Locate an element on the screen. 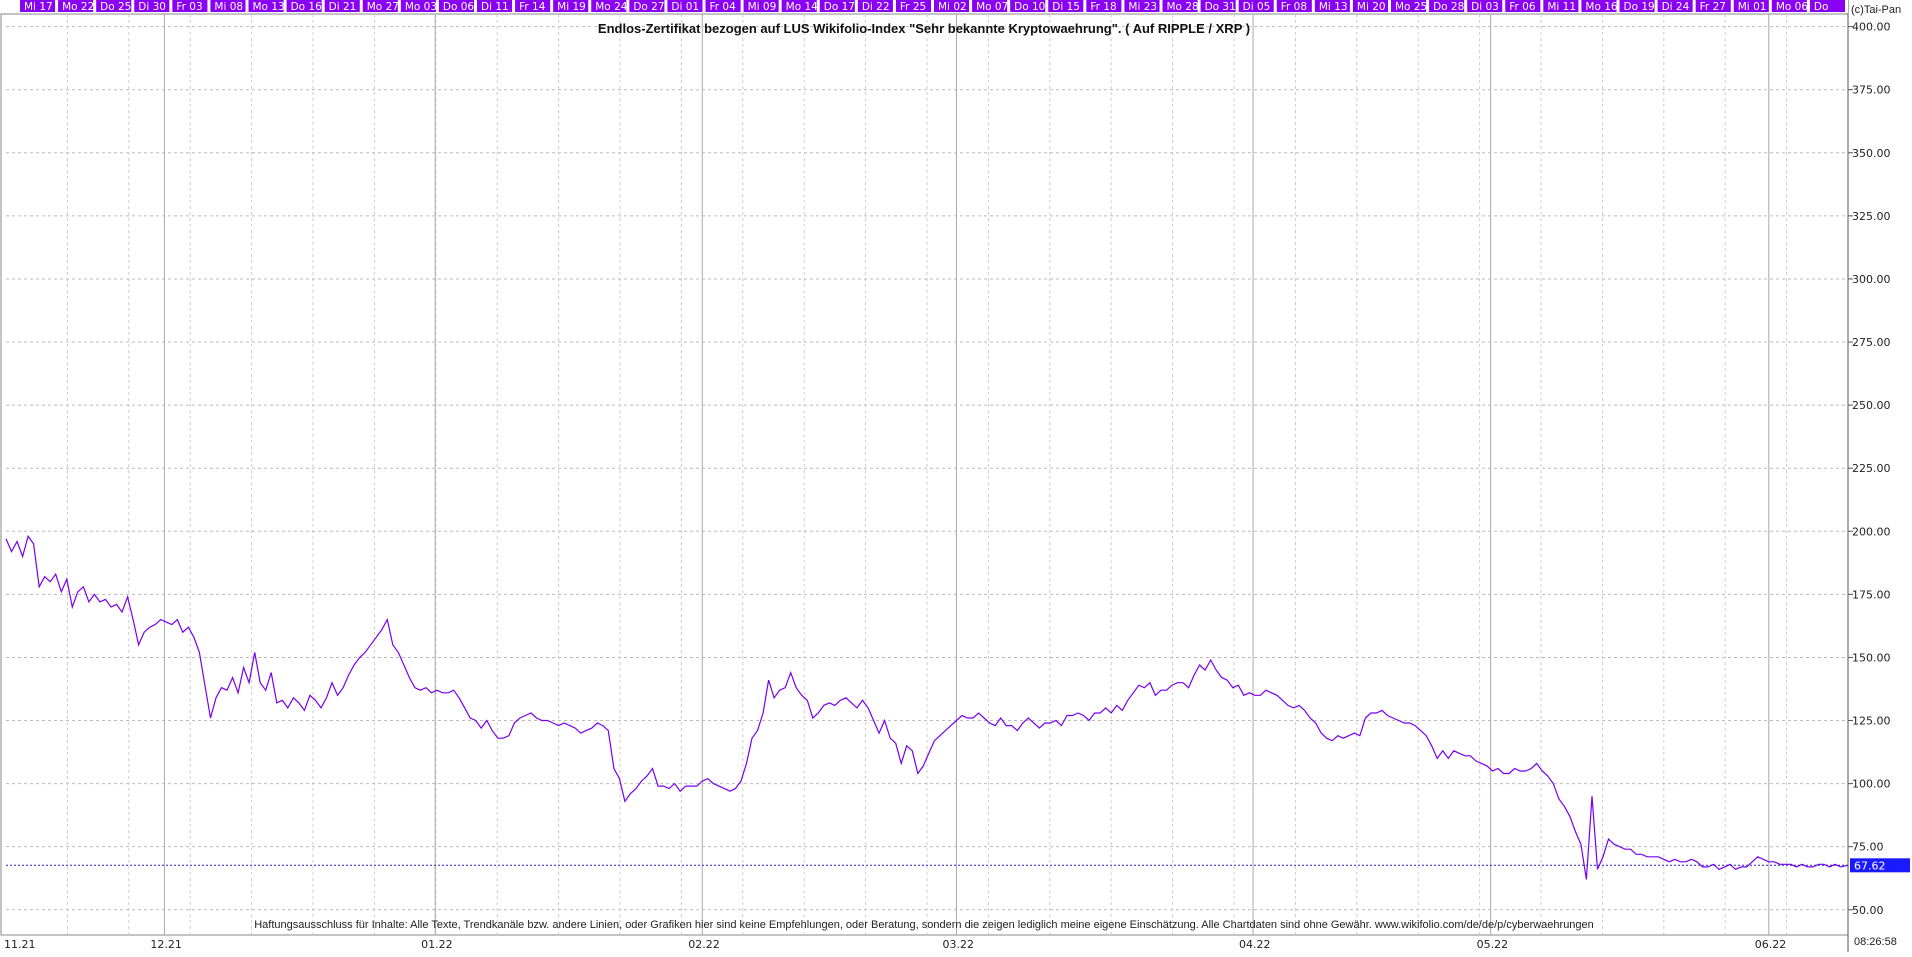 Image resolution: width=1912 pixels, height=957 pixels. date-label: Di 21 is located at coordinates (343, 7).